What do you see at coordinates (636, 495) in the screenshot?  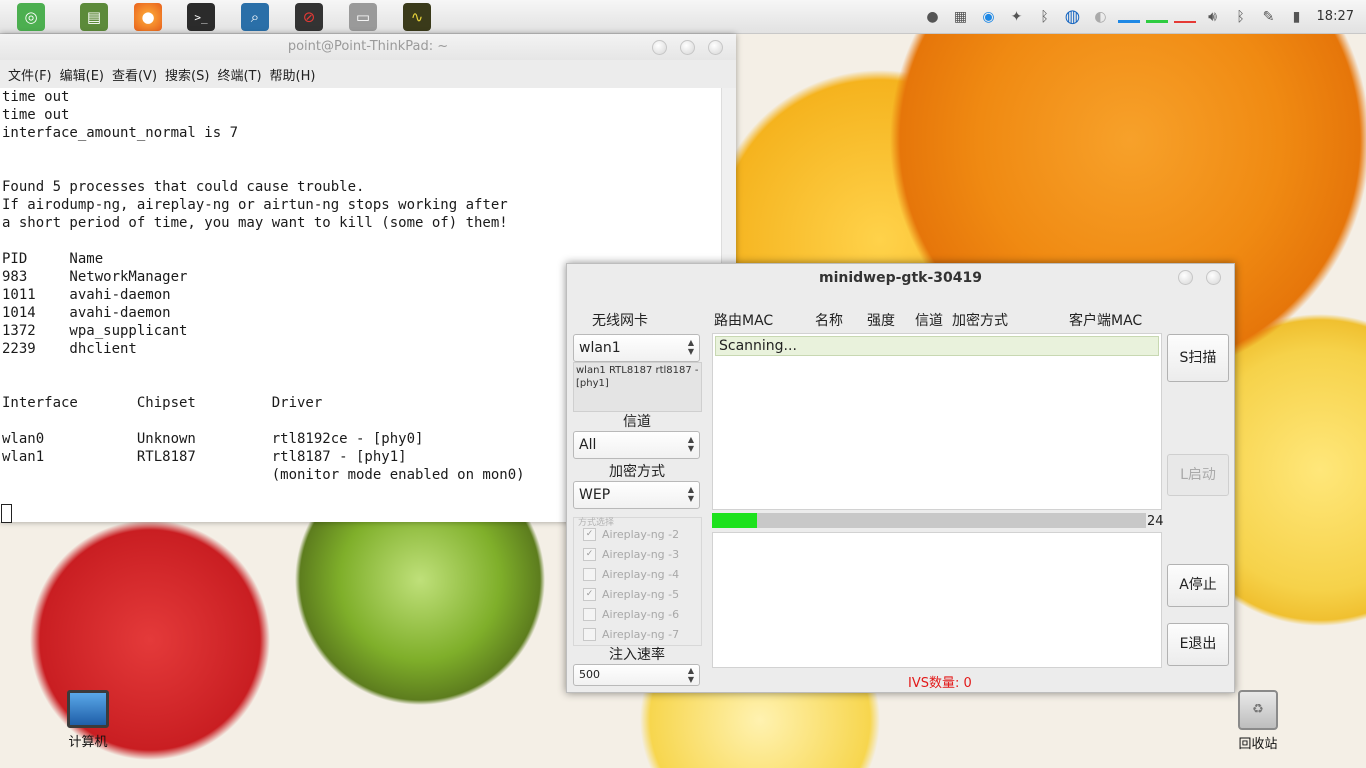 I see `encryption-select: WEP ▲ ▼` at bounding box center [636, 495].